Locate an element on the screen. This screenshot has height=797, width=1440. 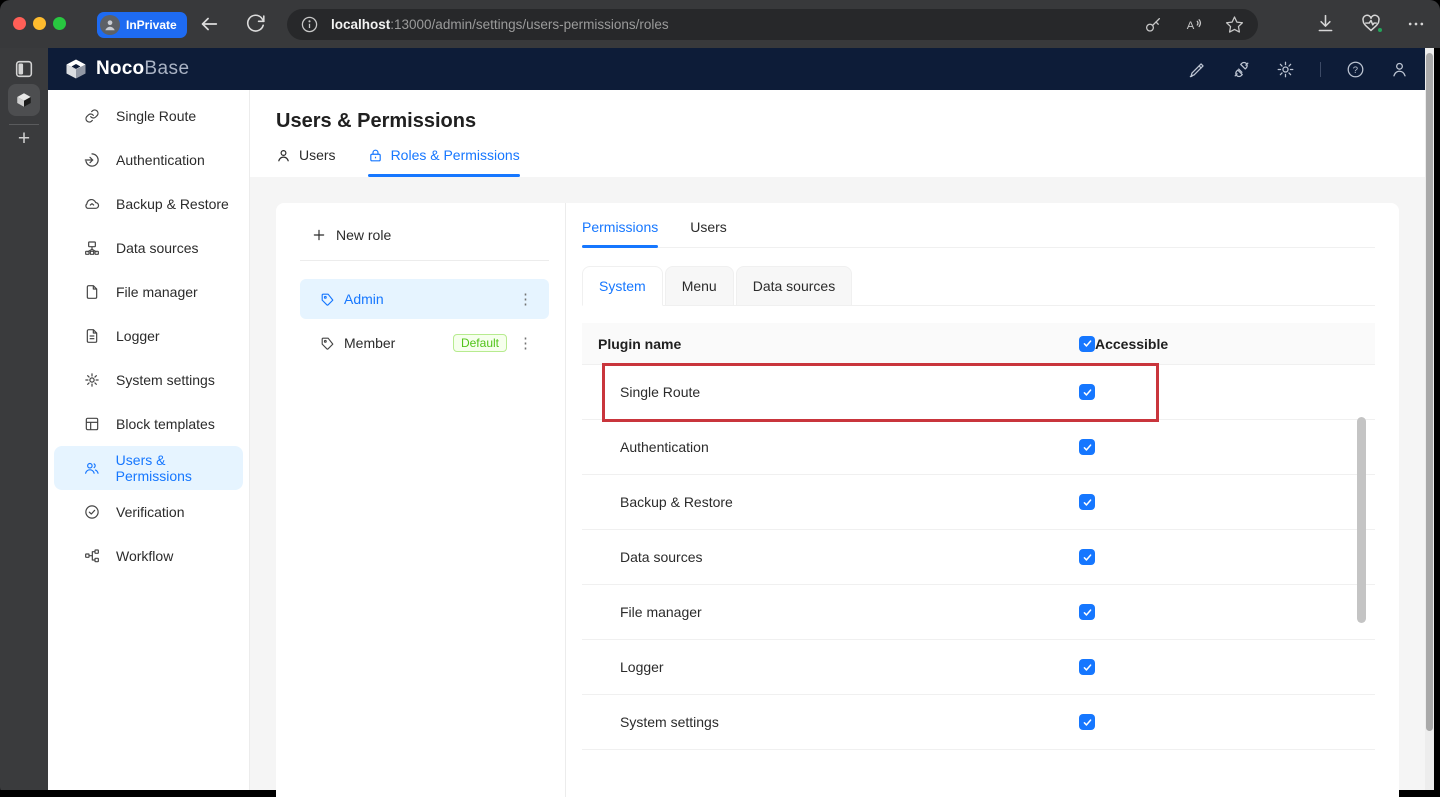
page-scrollbar is located at coordinates (1429, 419).